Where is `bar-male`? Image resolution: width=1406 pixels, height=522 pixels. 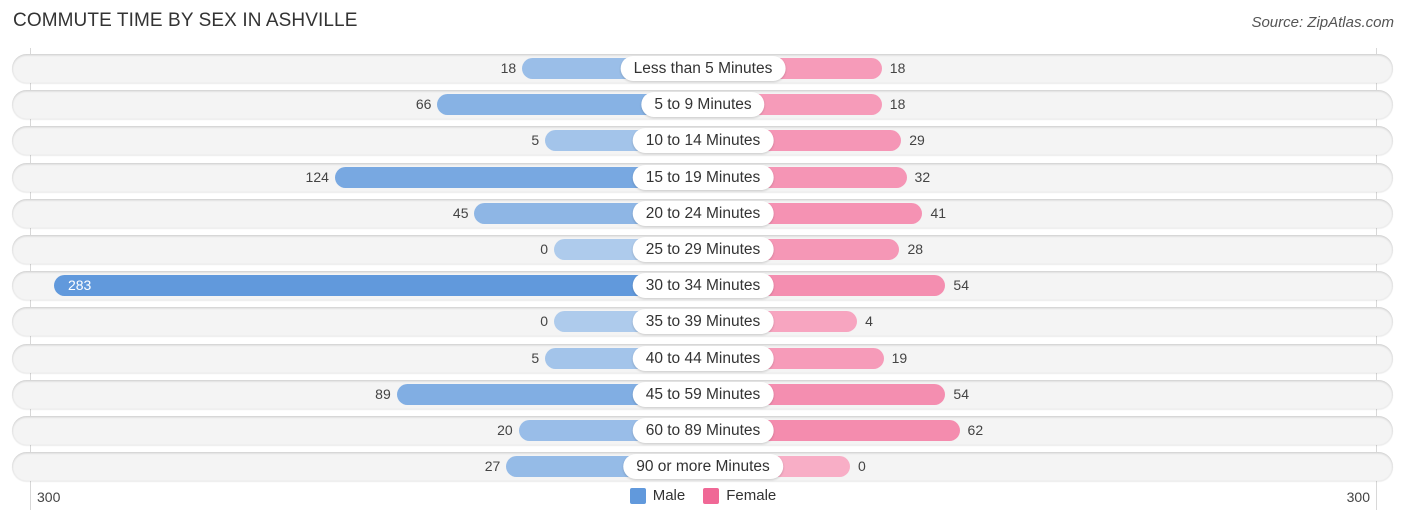
bar-male is located at coordinates (378, 286).